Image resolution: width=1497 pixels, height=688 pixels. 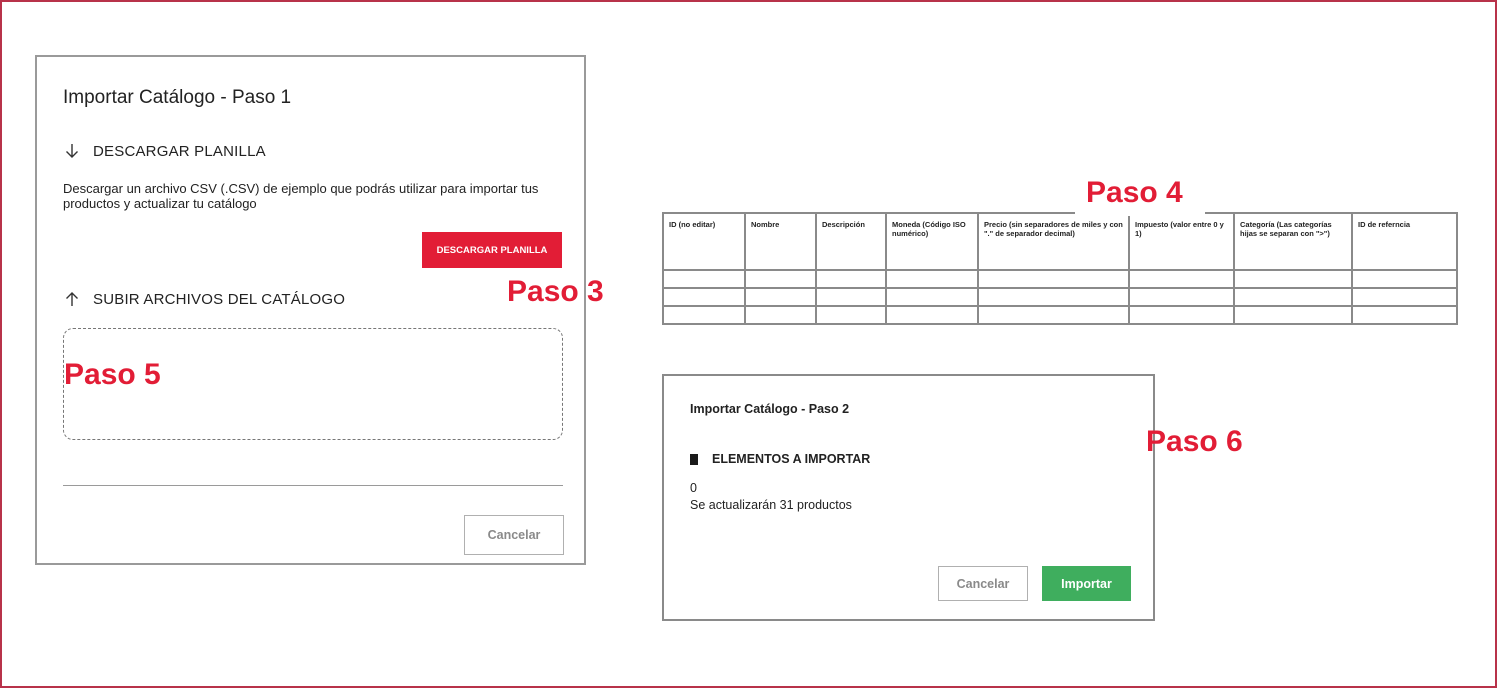 I want to click on divider, so click(x=313, y=485).